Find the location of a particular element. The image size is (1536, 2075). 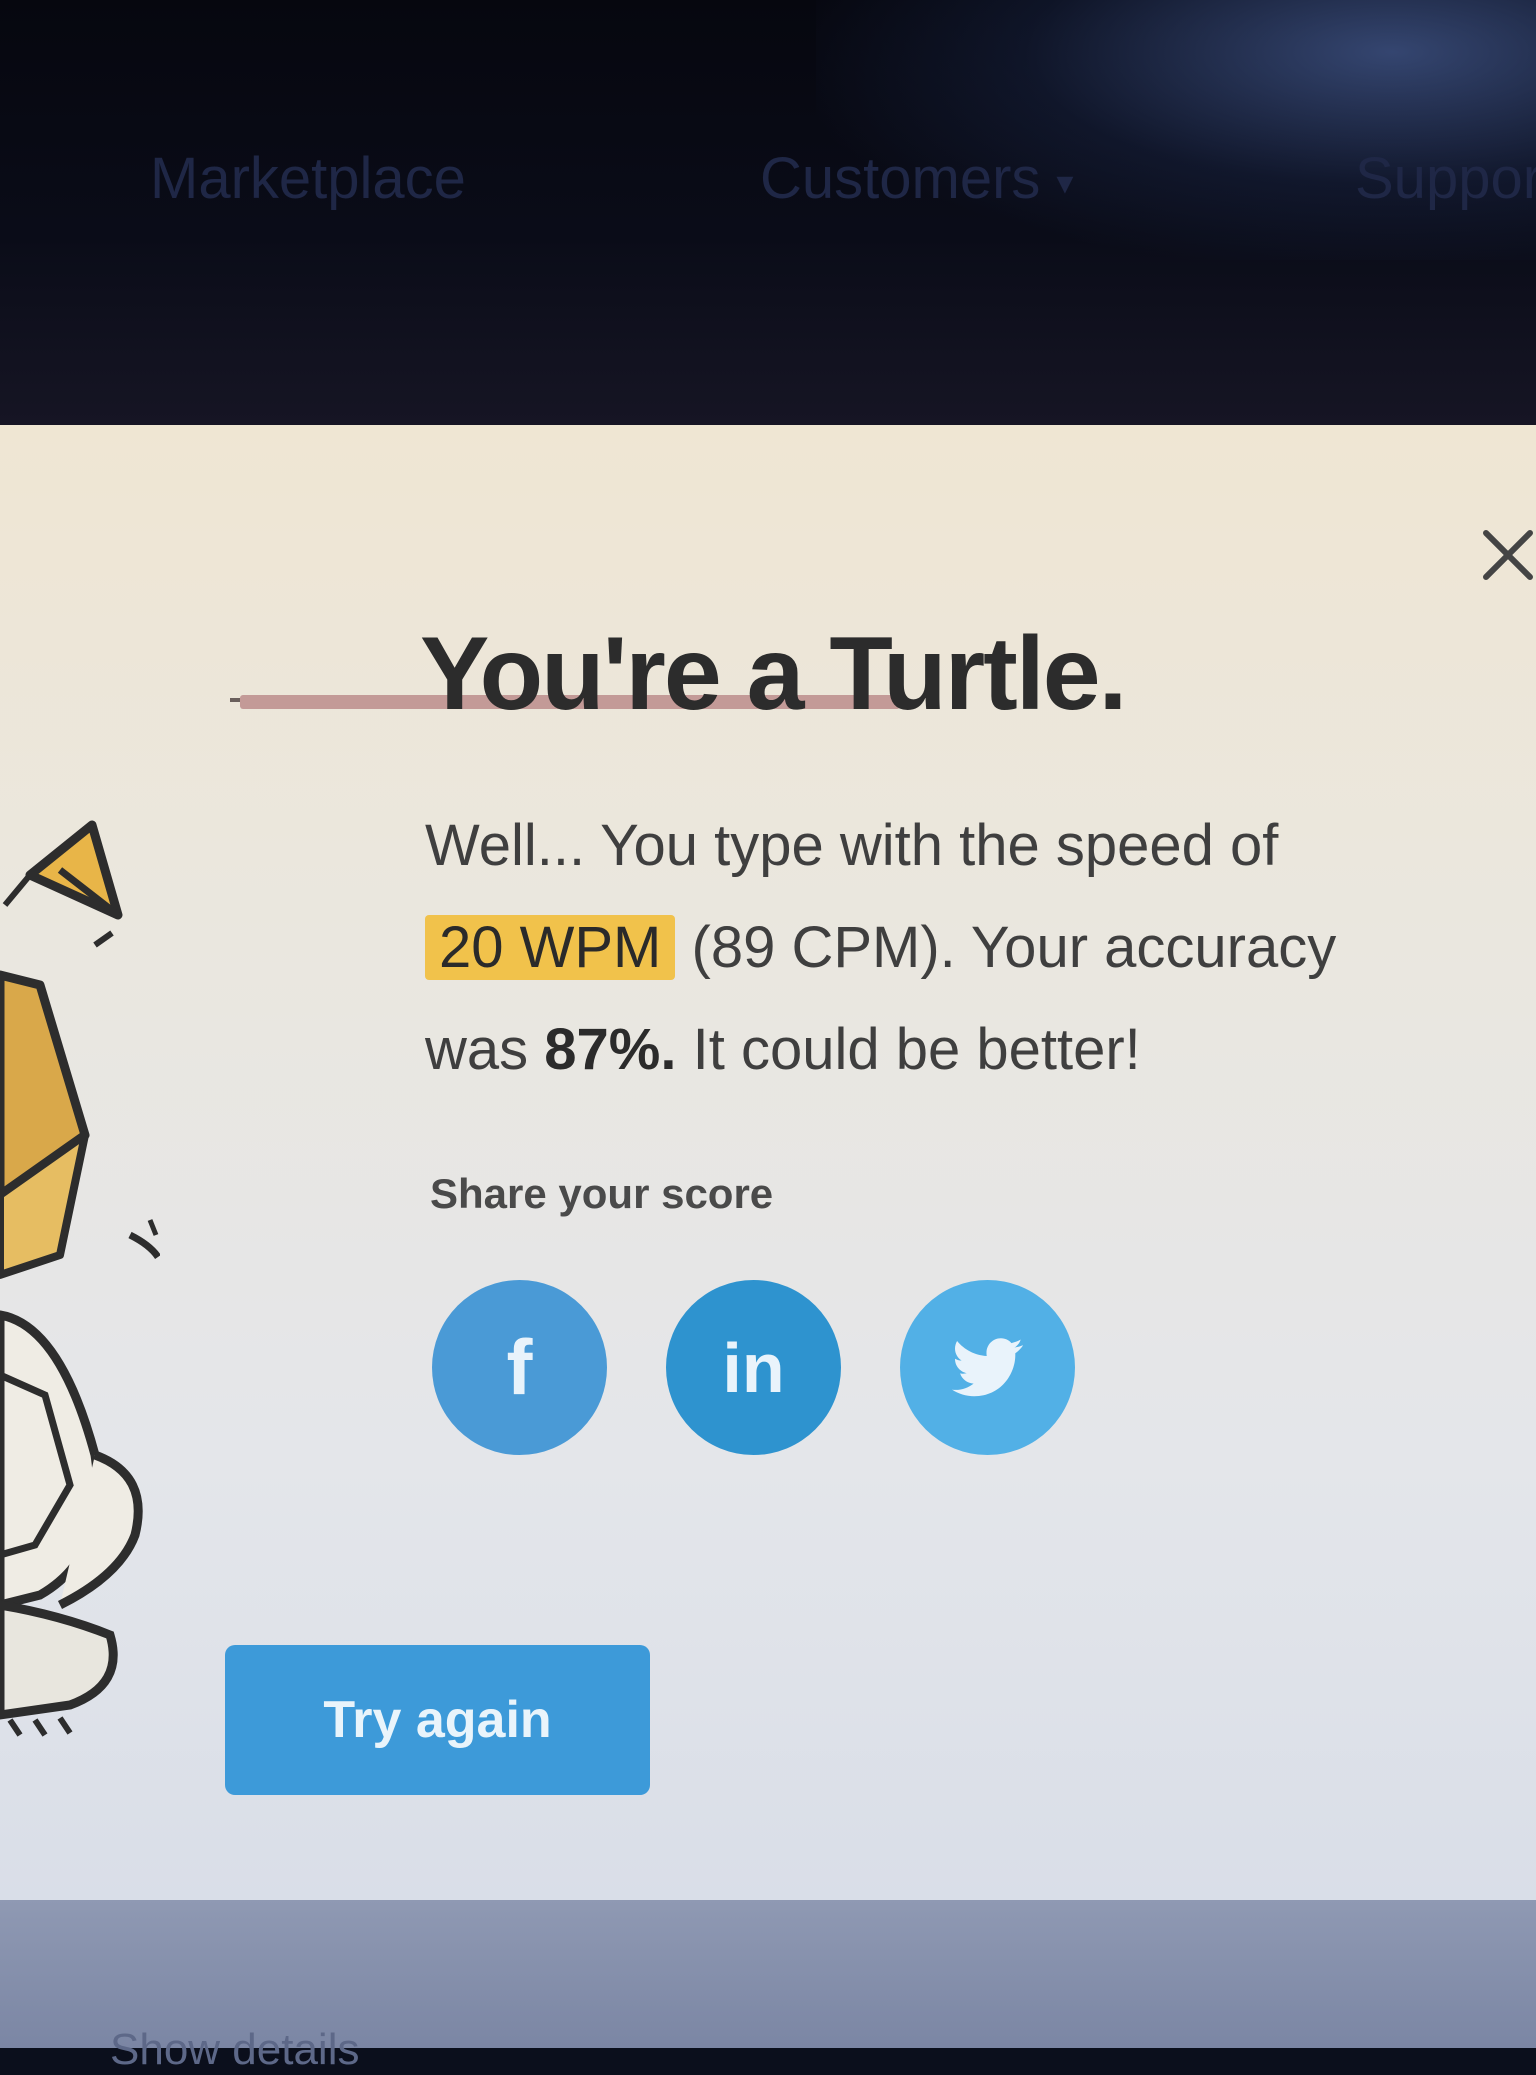

page-bottom-strip: Show details is located at coordinates (768, 1987).